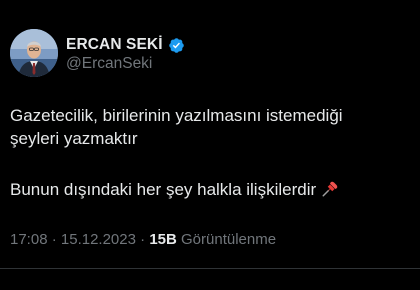  I want to click on verified-badge-icon, so click(176, 45).